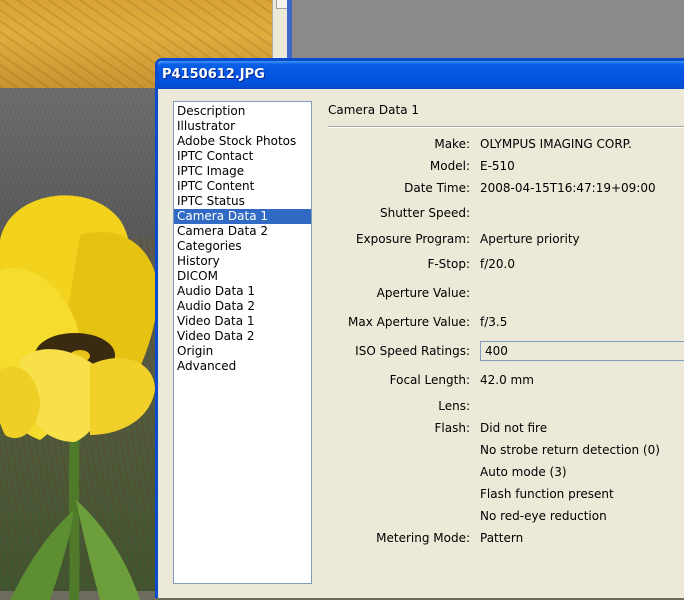  What do you see at coordinates (530, 239) in the screenshot?
I see `exposure-program-value: Aperture priority` at bounding box center [530, 239].